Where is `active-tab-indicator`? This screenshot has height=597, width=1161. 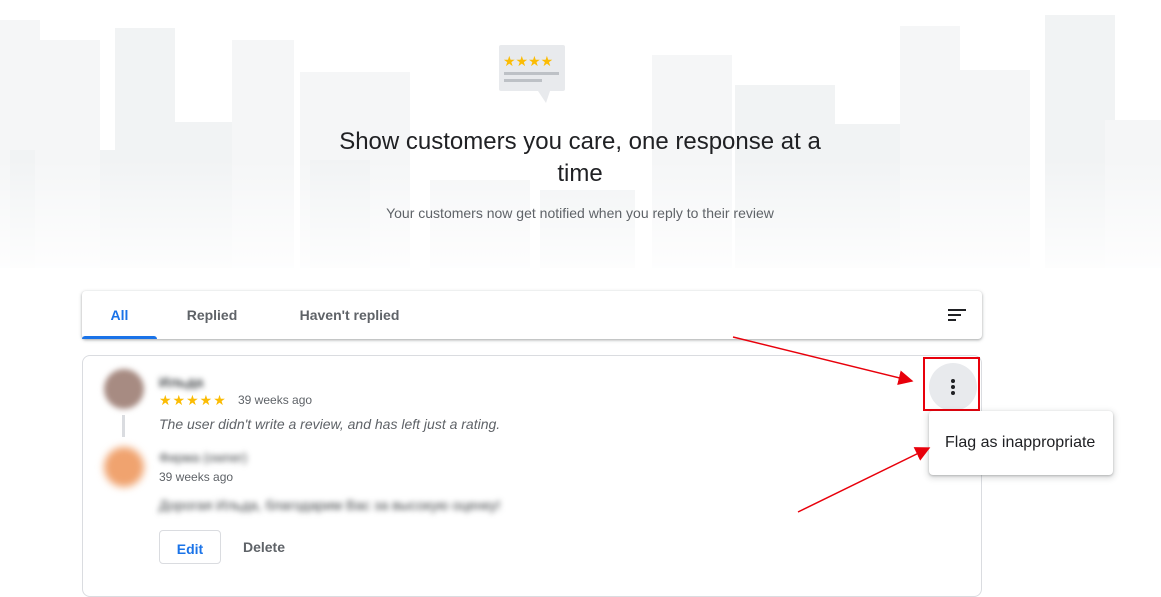 active-tab-indicator is located at coordinates (119, 337).